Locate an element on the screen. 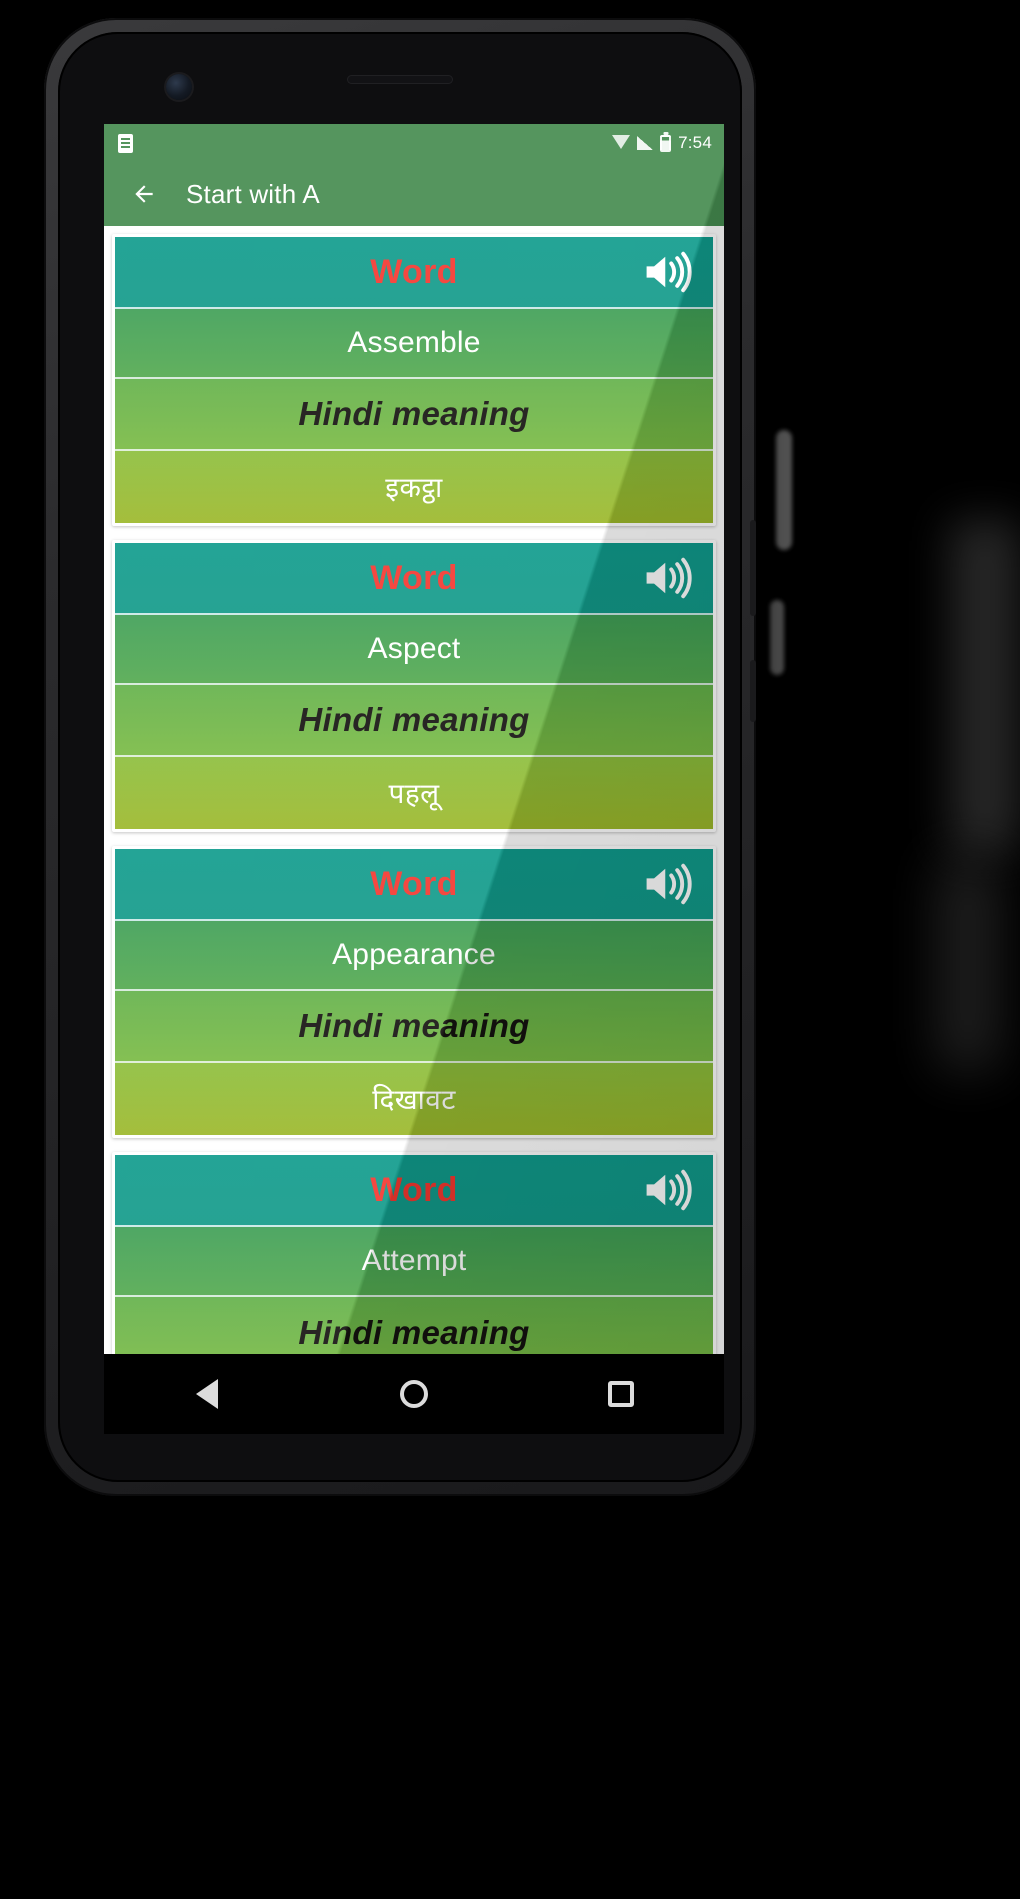 The image size is (1020, 1899). hindi-word-row: दिखावट is located at coordinates (414, 1099).